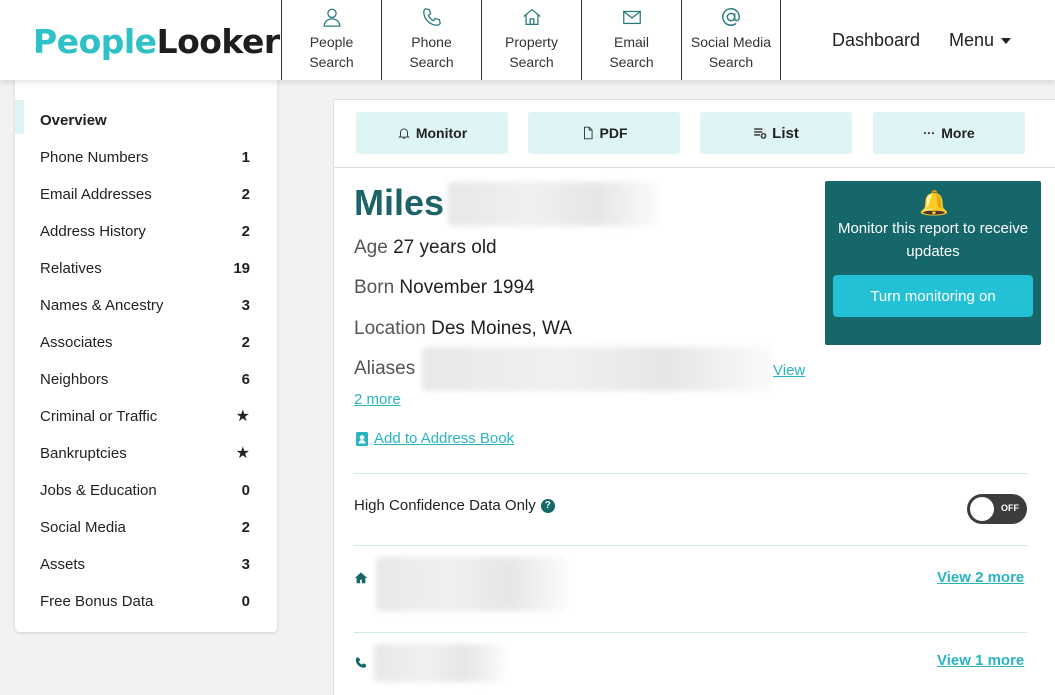 The image size is (1055, 695). Describe the element at coordinates (980, 577) in the screenshot. I see `view-more-addresses-link: View 2 more` at that location.